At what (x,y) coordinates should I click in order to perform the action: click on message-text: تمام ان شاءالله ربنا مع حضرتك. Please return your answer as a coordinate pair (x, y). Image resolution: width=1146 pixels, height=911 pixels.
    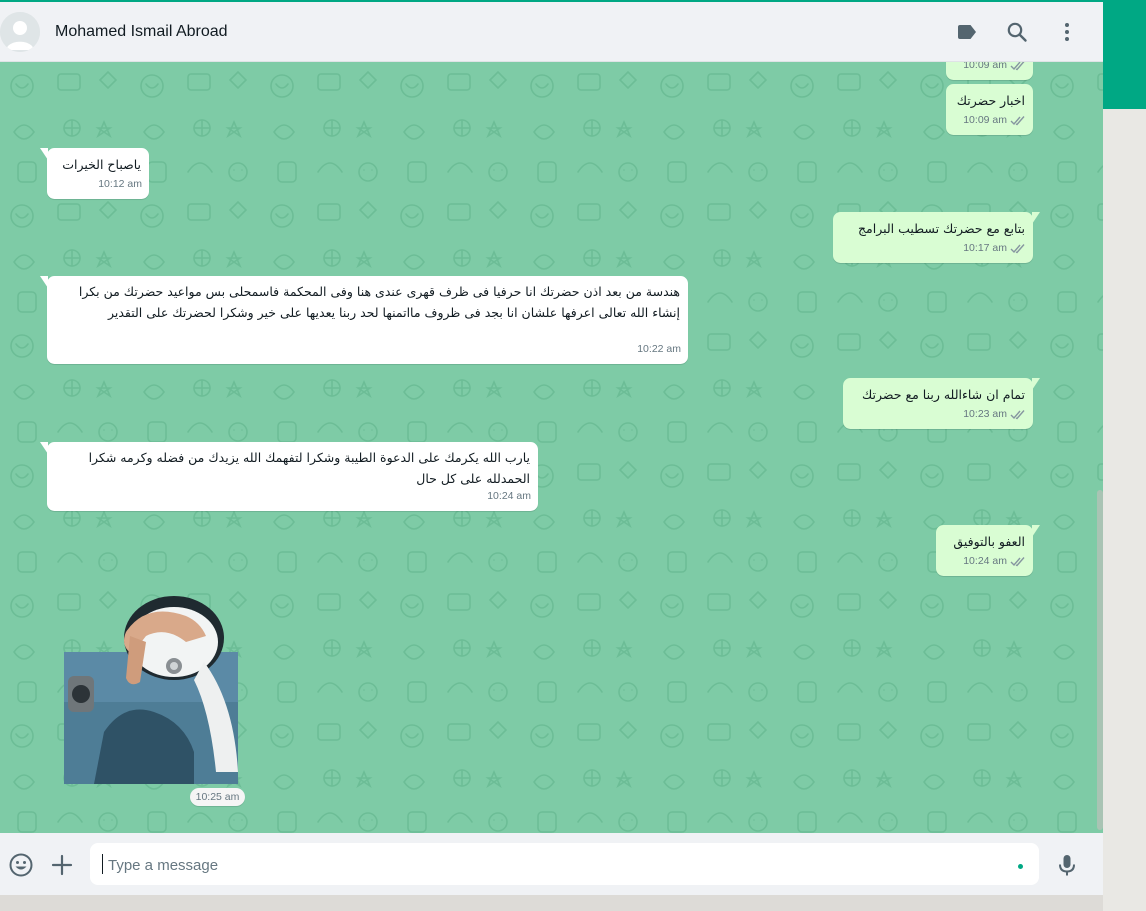
    Looking at the image, I should click on (943, 394).